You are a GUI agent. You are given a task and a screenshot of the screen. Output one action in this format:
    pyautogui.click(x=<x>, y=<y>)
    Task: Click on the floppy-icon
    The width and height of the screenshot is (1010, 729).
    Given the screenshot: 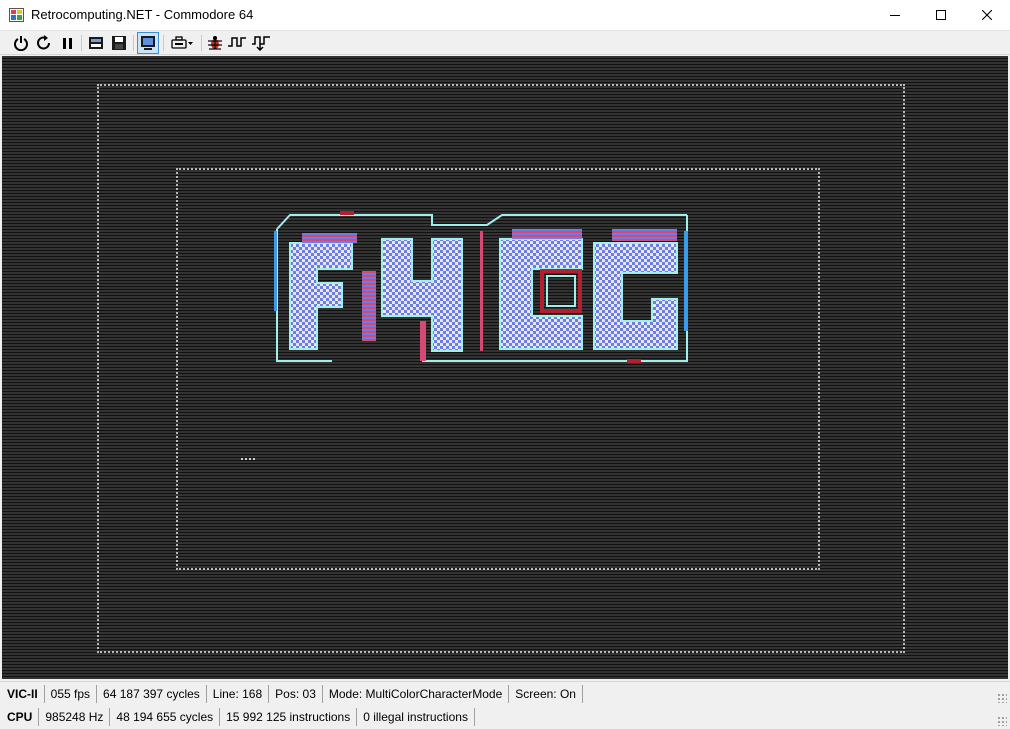 What is the action you would take?
    pyautogui.click(x=119, y=43)
    